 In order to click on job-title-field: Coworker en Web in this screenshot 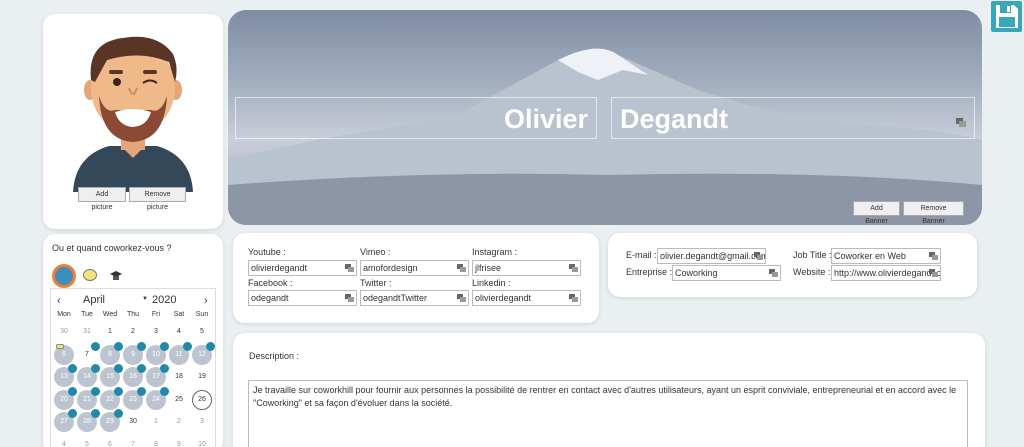, I will do `click(886, 256)`.